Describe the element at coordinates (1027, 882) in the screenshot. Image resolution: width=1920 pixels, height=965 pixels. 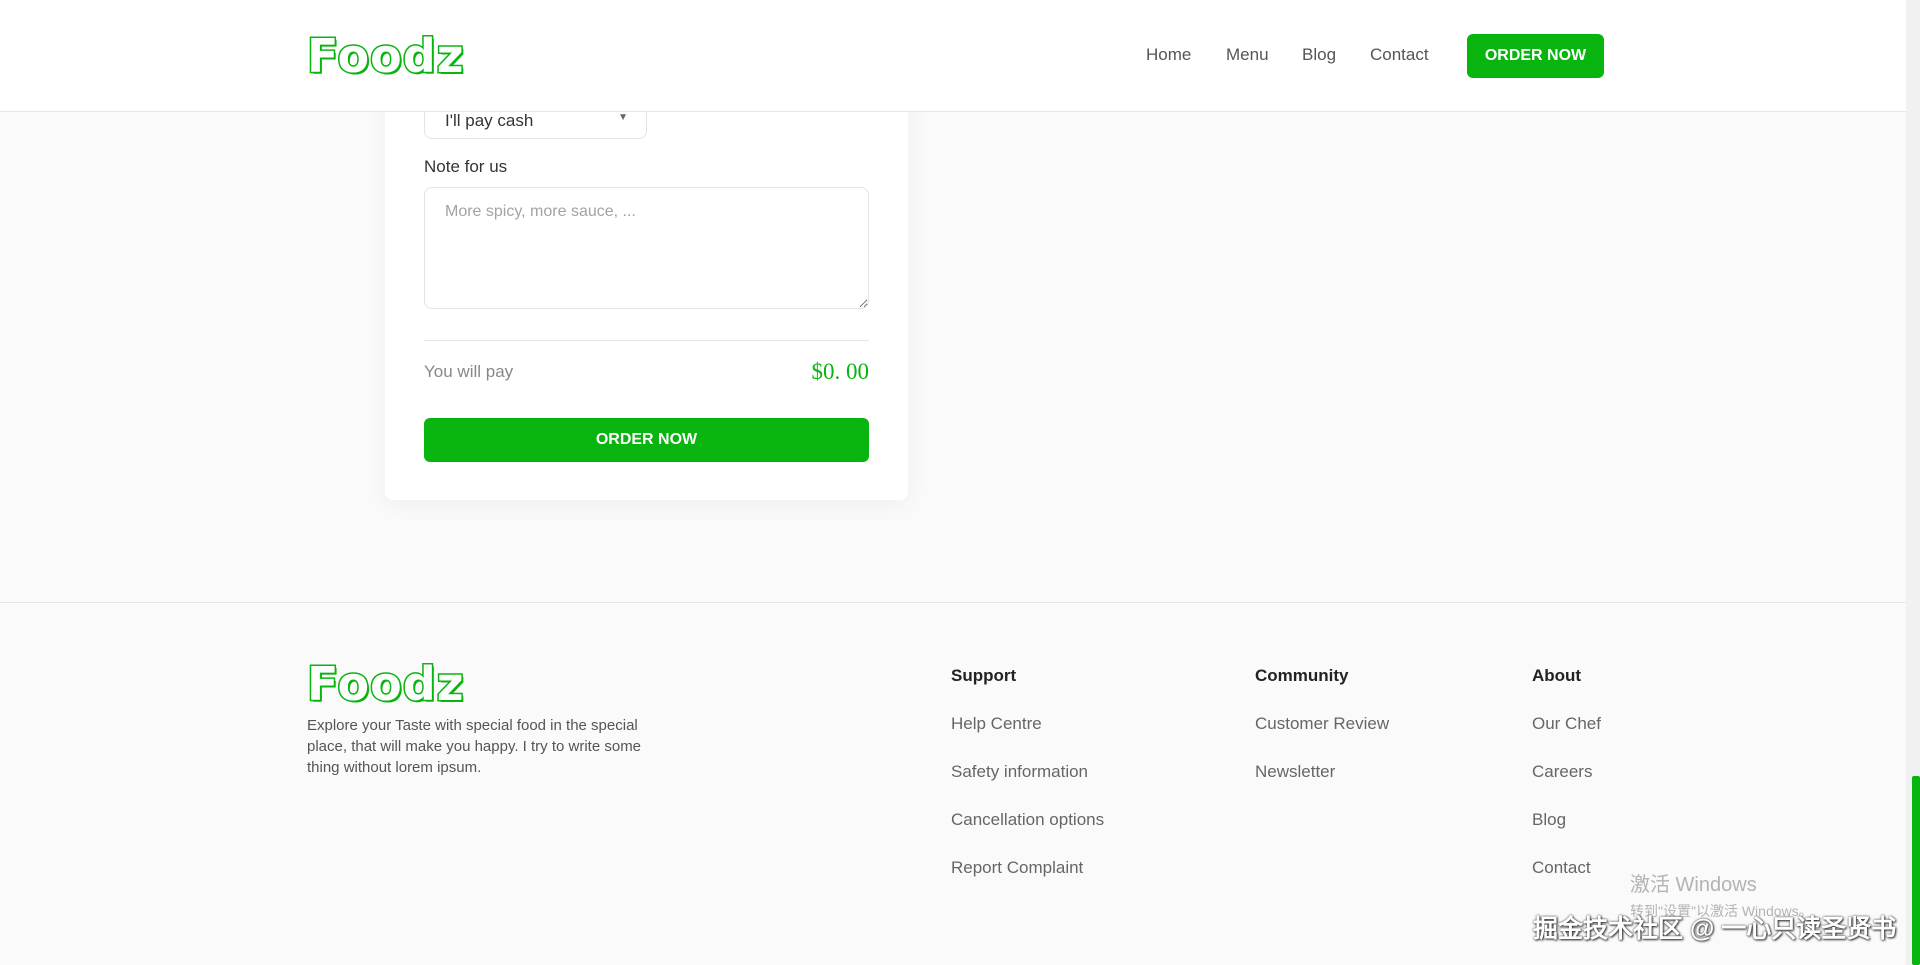
I see `footer-link-report-complaint: Report Complaint` at that location.